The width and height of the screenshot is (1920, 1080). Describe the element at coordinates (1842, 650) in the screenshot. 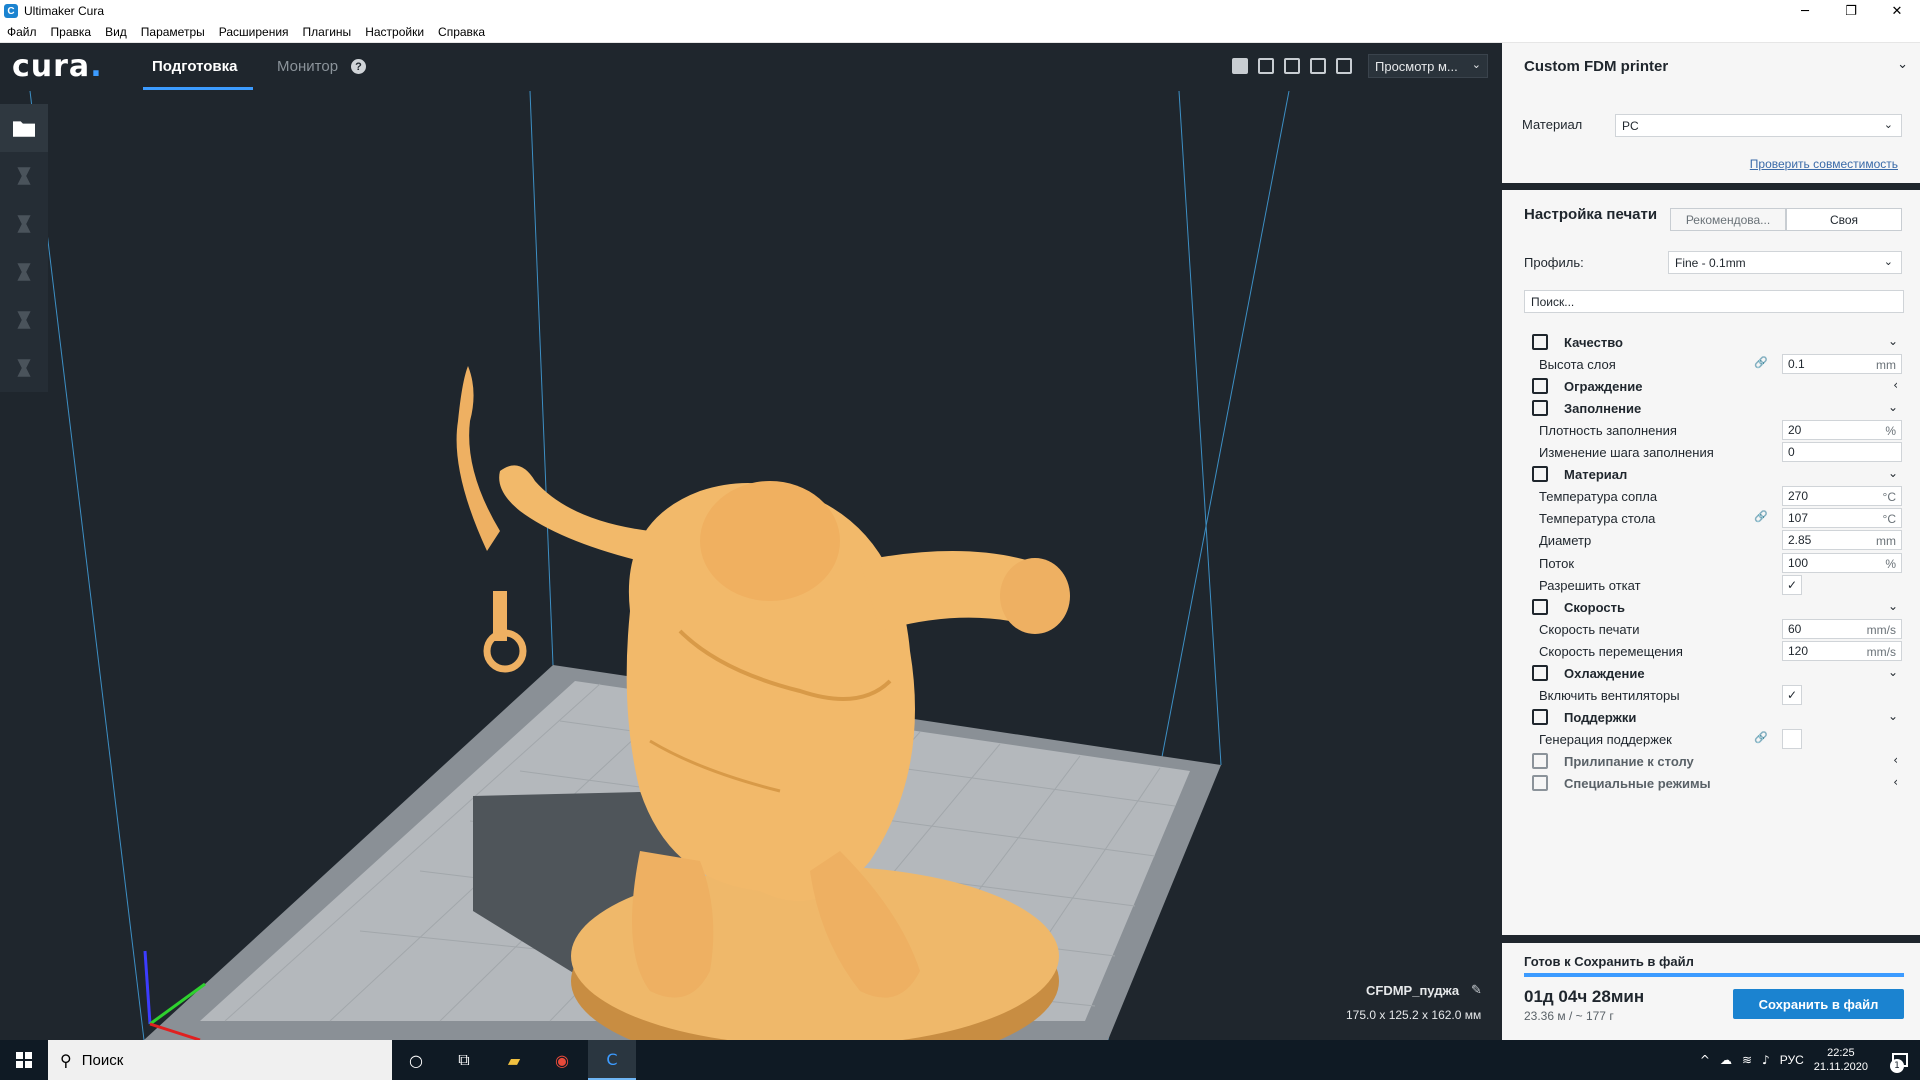

I see `setting-value-input: 120 mm/s` at that location.